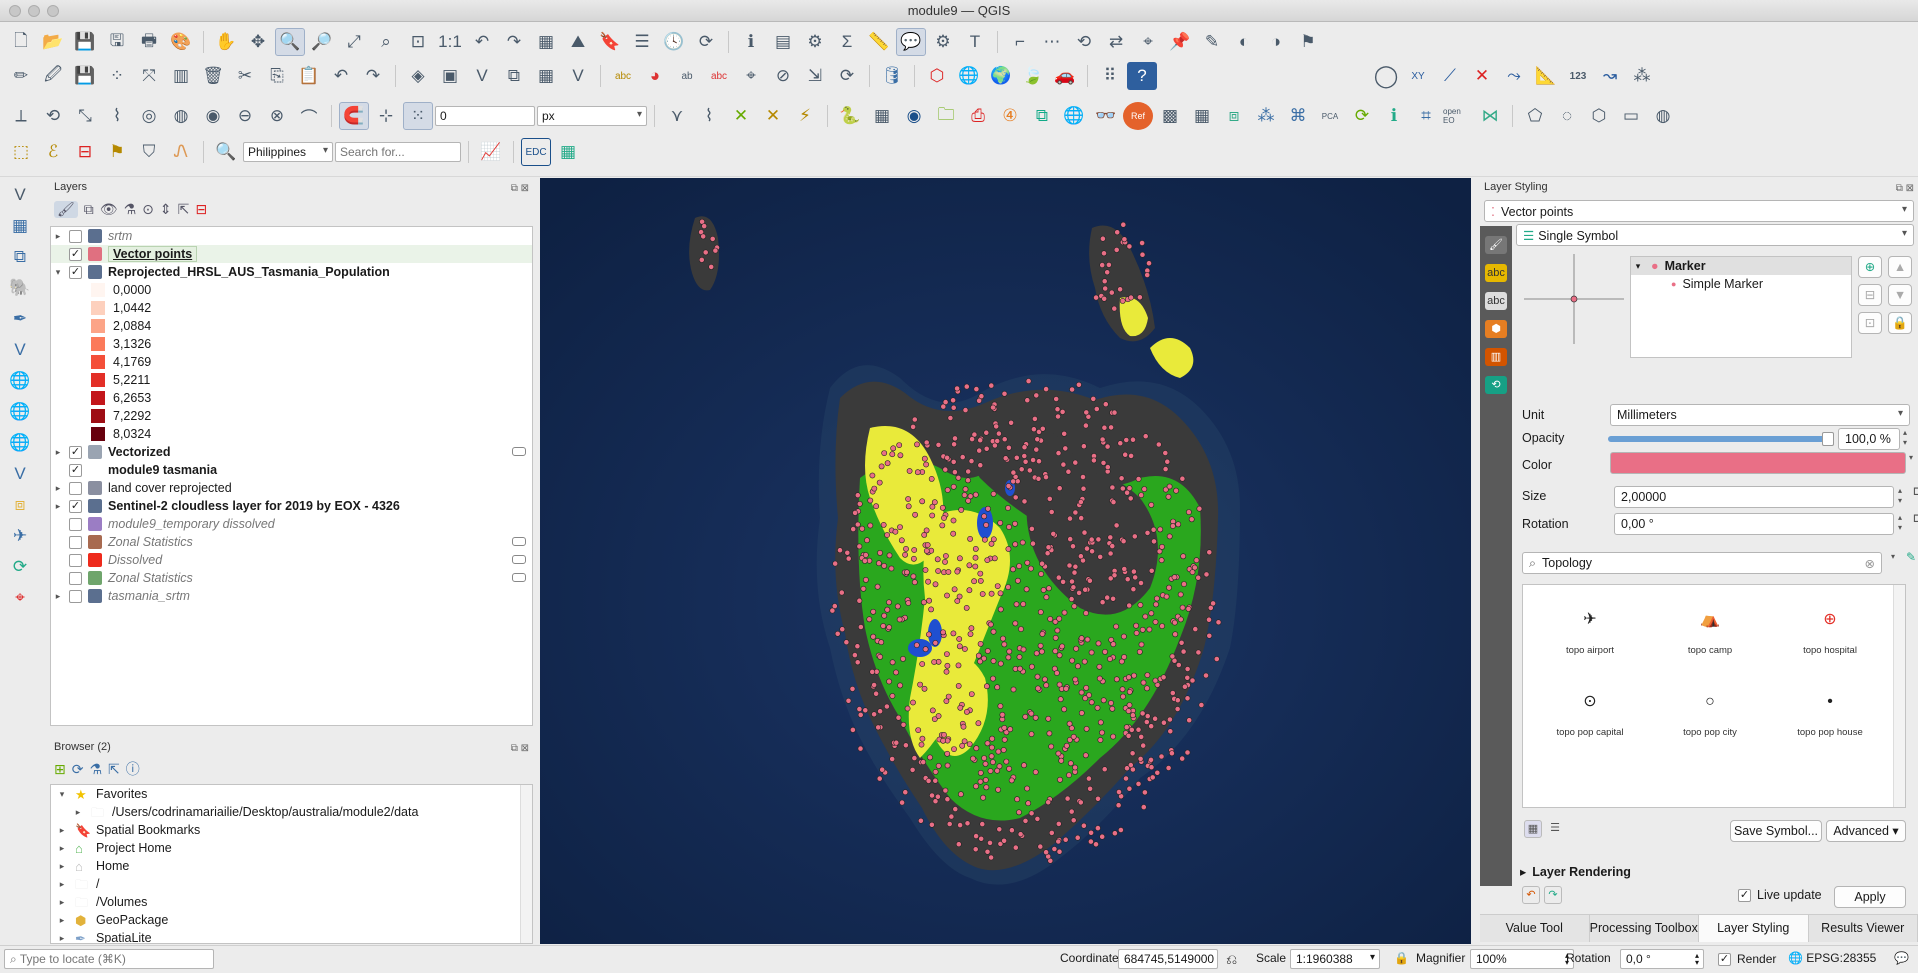 Image resolution: width=1918 pixels, height=973 pixels. I want to click on add-wms-icon: 🌐, so click(20, 381).